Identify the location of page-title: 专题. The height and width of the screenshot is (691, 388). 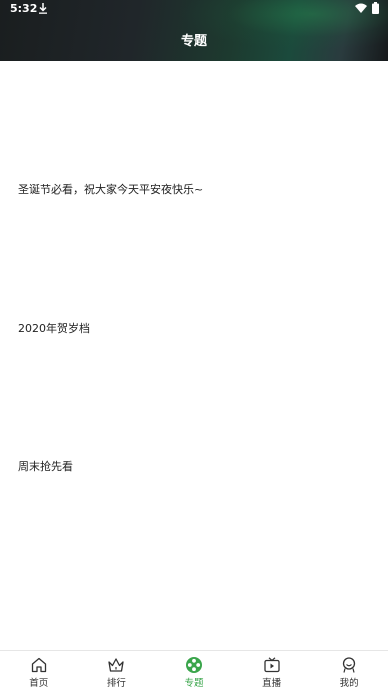
(193, 41).